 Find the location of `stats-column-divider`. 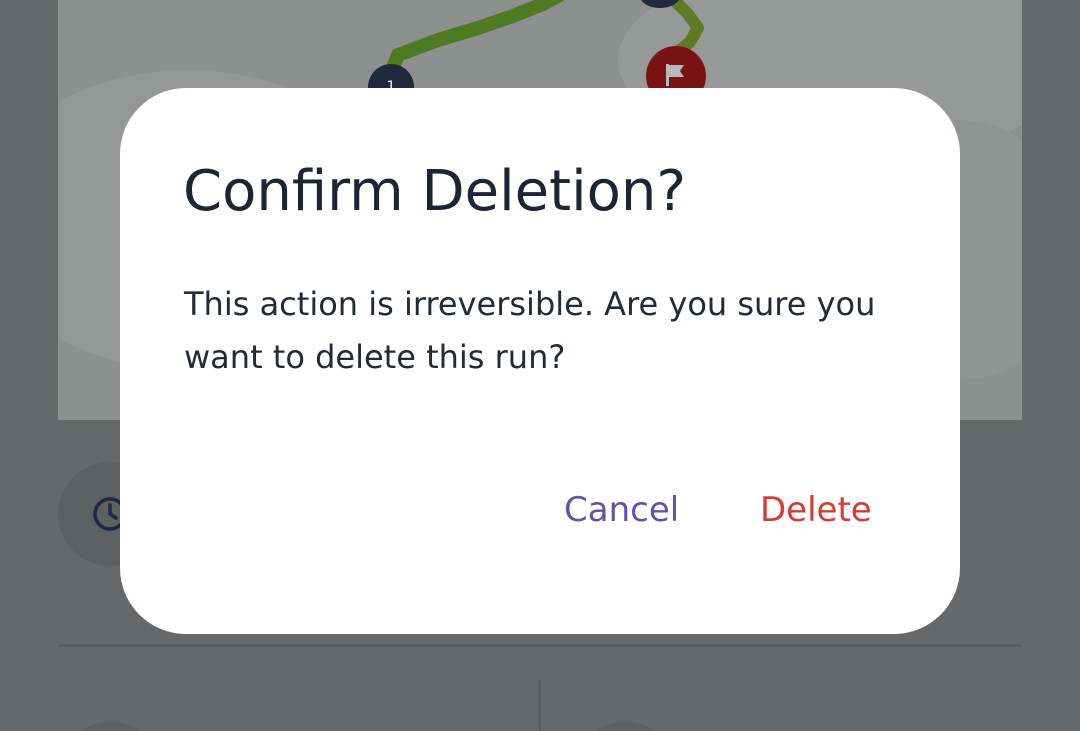

stats-column-divider is located at coordinates (539, 705).